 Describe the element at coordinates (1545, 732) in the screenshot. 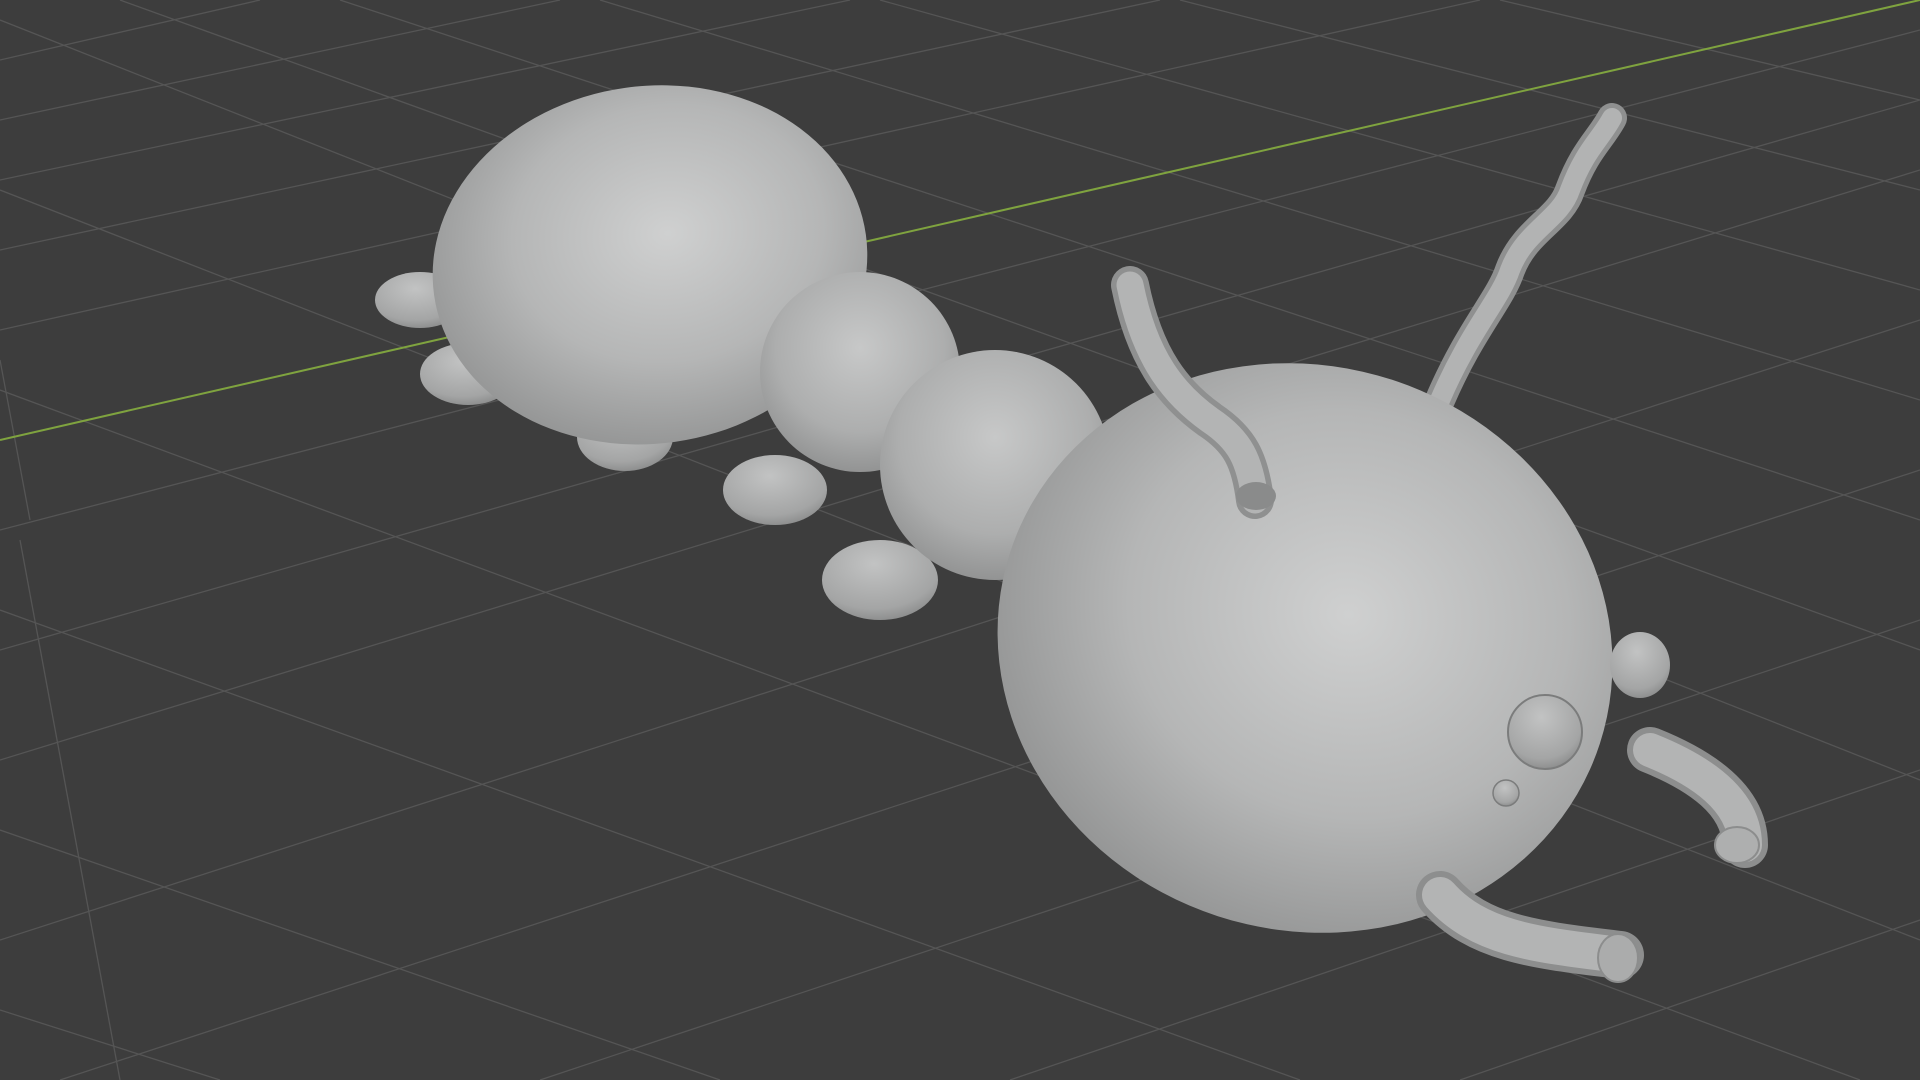

I see `eye` at that location.